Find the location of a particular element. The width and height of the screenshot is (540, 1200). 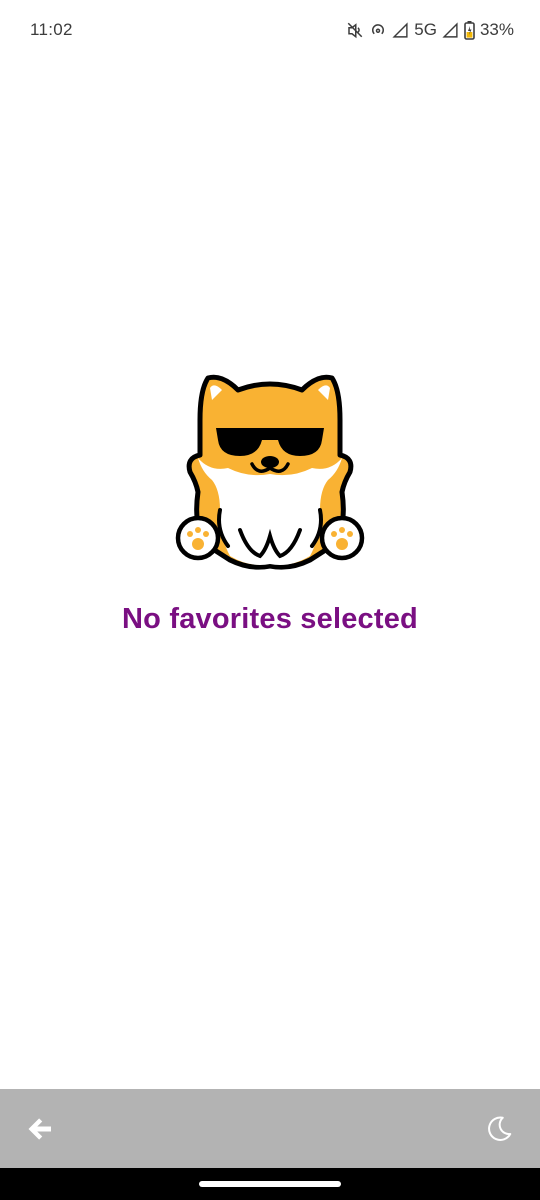

back-arrow-icon is located at coordinates (39, 1128).